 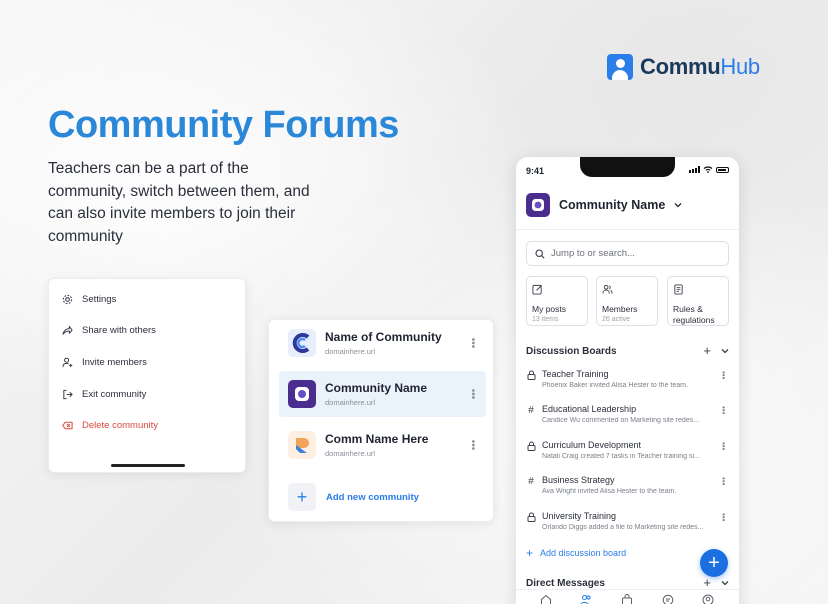 I want to click on menu-item-label: Share with others, so click(x=119, y=330).